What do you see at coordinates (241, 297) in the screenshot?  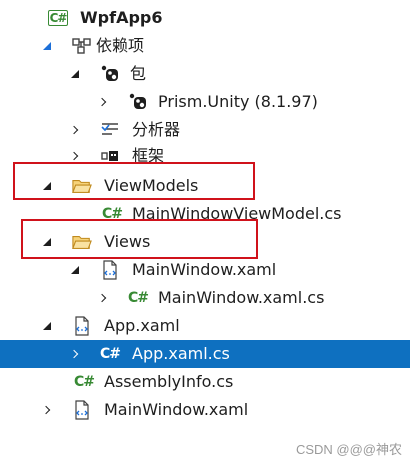 I see `views-mainwindow-xaml-cs-label: MainWindow.xaml.cs` at bounding box center [241, 297].